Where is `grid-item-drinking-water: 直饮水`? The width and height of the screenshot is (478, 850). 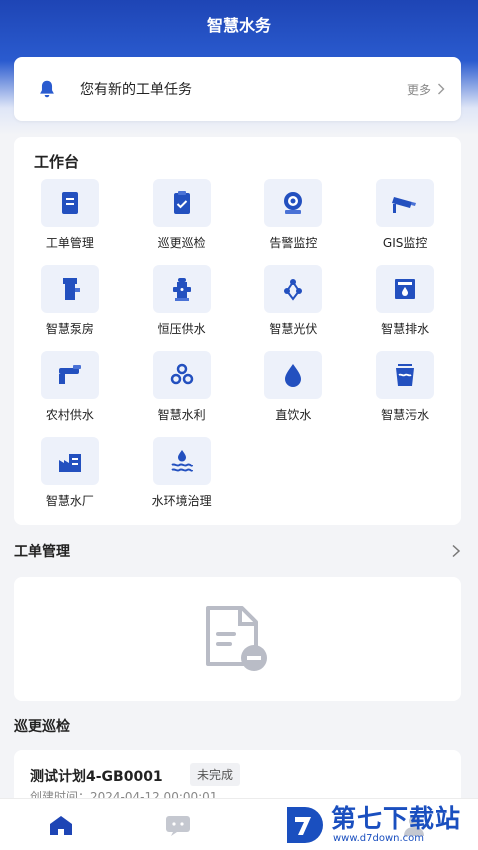
grid-item-drinking-water: 直饮水 is located at coordinates (294, 390).